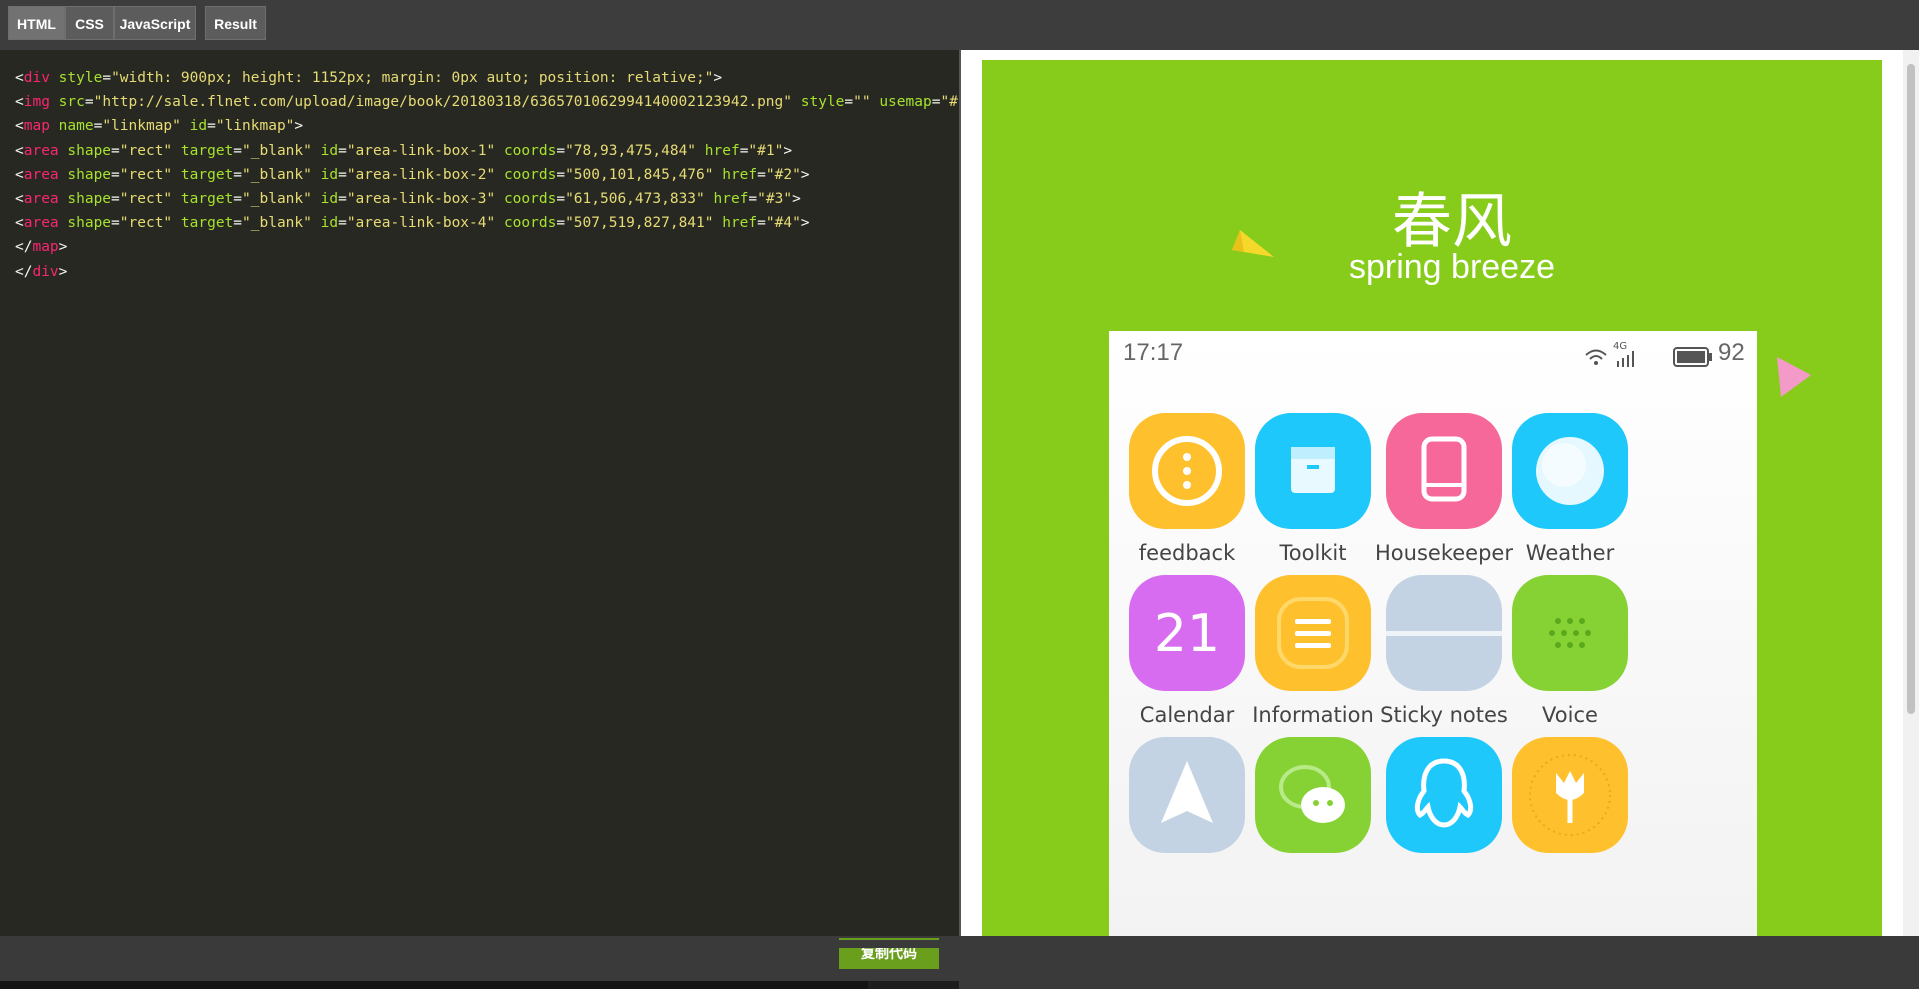 The height and width of the screenshot is (989, 1919). Describe the element at coordinates (1313, 553) in the screenshot. I see `app-label: Toolkit` at that location.